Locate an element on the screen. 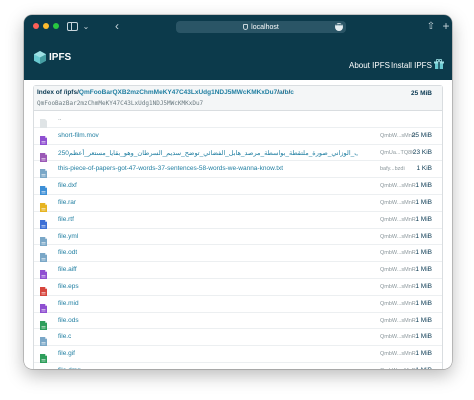 The image size is (474, 400). address-bar: localhost ••• is located at coordinates (261, 27).